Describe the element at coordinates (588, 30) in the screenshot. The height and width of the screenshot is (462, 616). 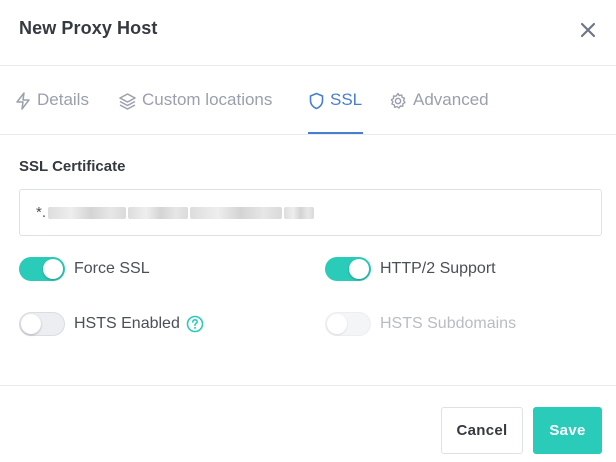
I see `close-icon` at that location.